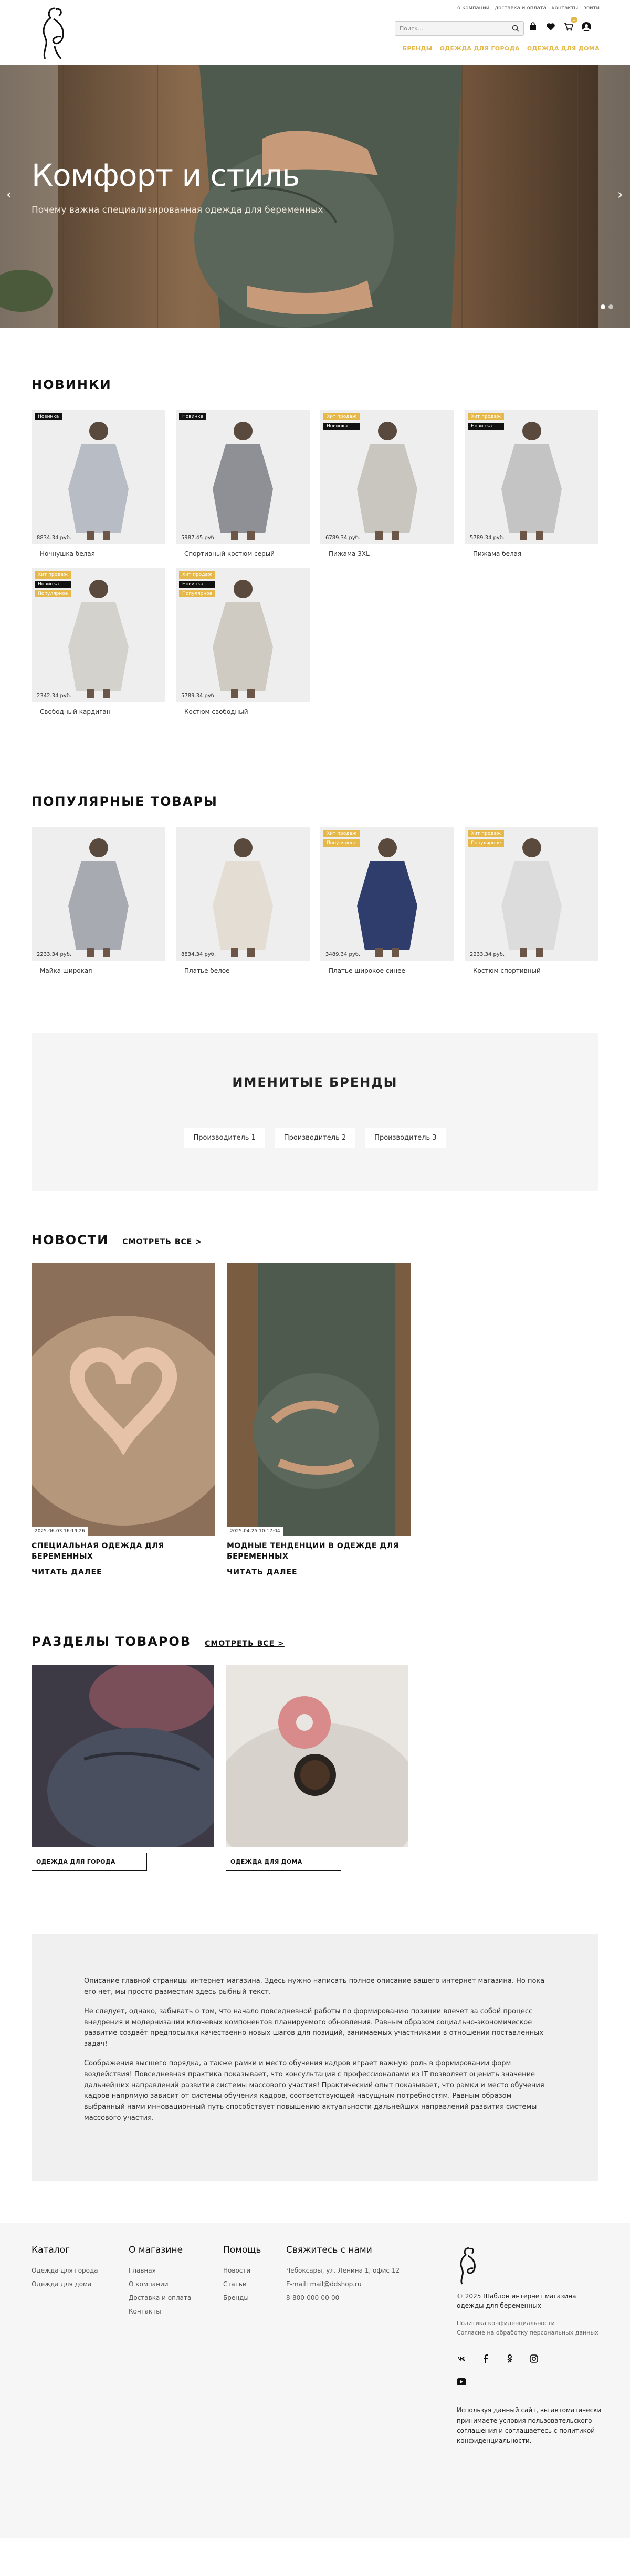  Describe the element at coordinates (98, 635) in the screenshot. I see `product-image: Хит продаж Новинка Популярное 2342.34 руб.` at that location.